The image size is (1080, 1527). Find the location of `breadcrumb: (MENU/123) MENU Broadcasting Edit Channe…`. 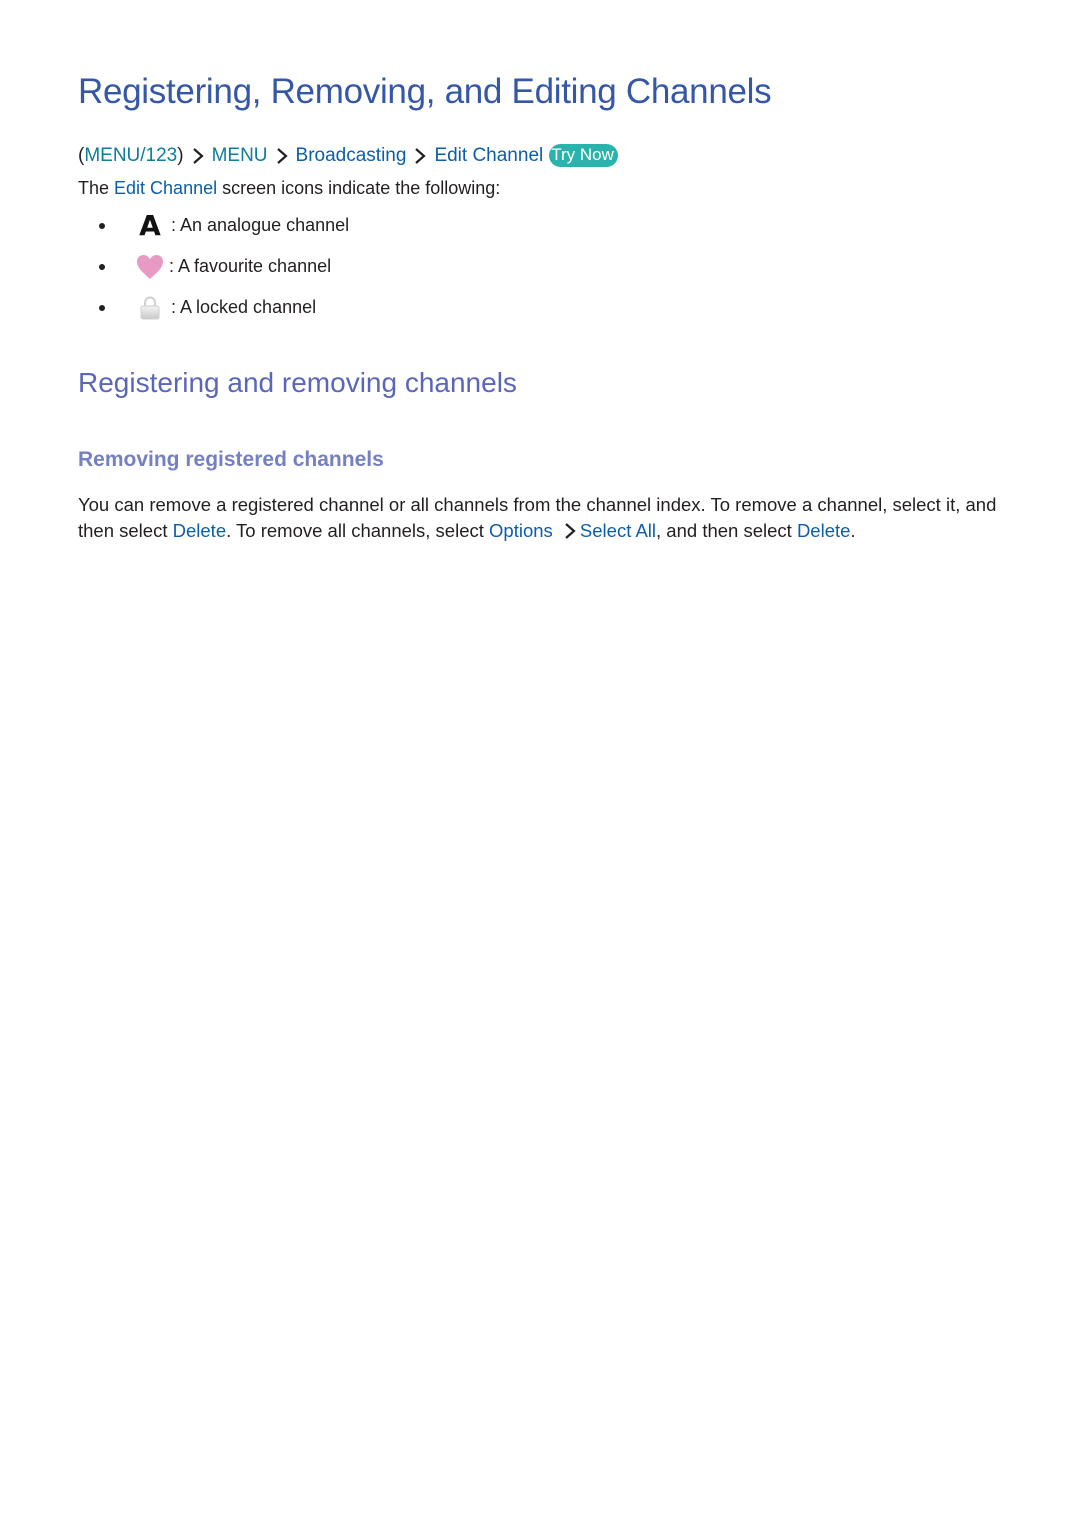

breadcrumb: (MENU/123) MENU Broadcasting Edit Channe… is located at coordinates (348, 155).